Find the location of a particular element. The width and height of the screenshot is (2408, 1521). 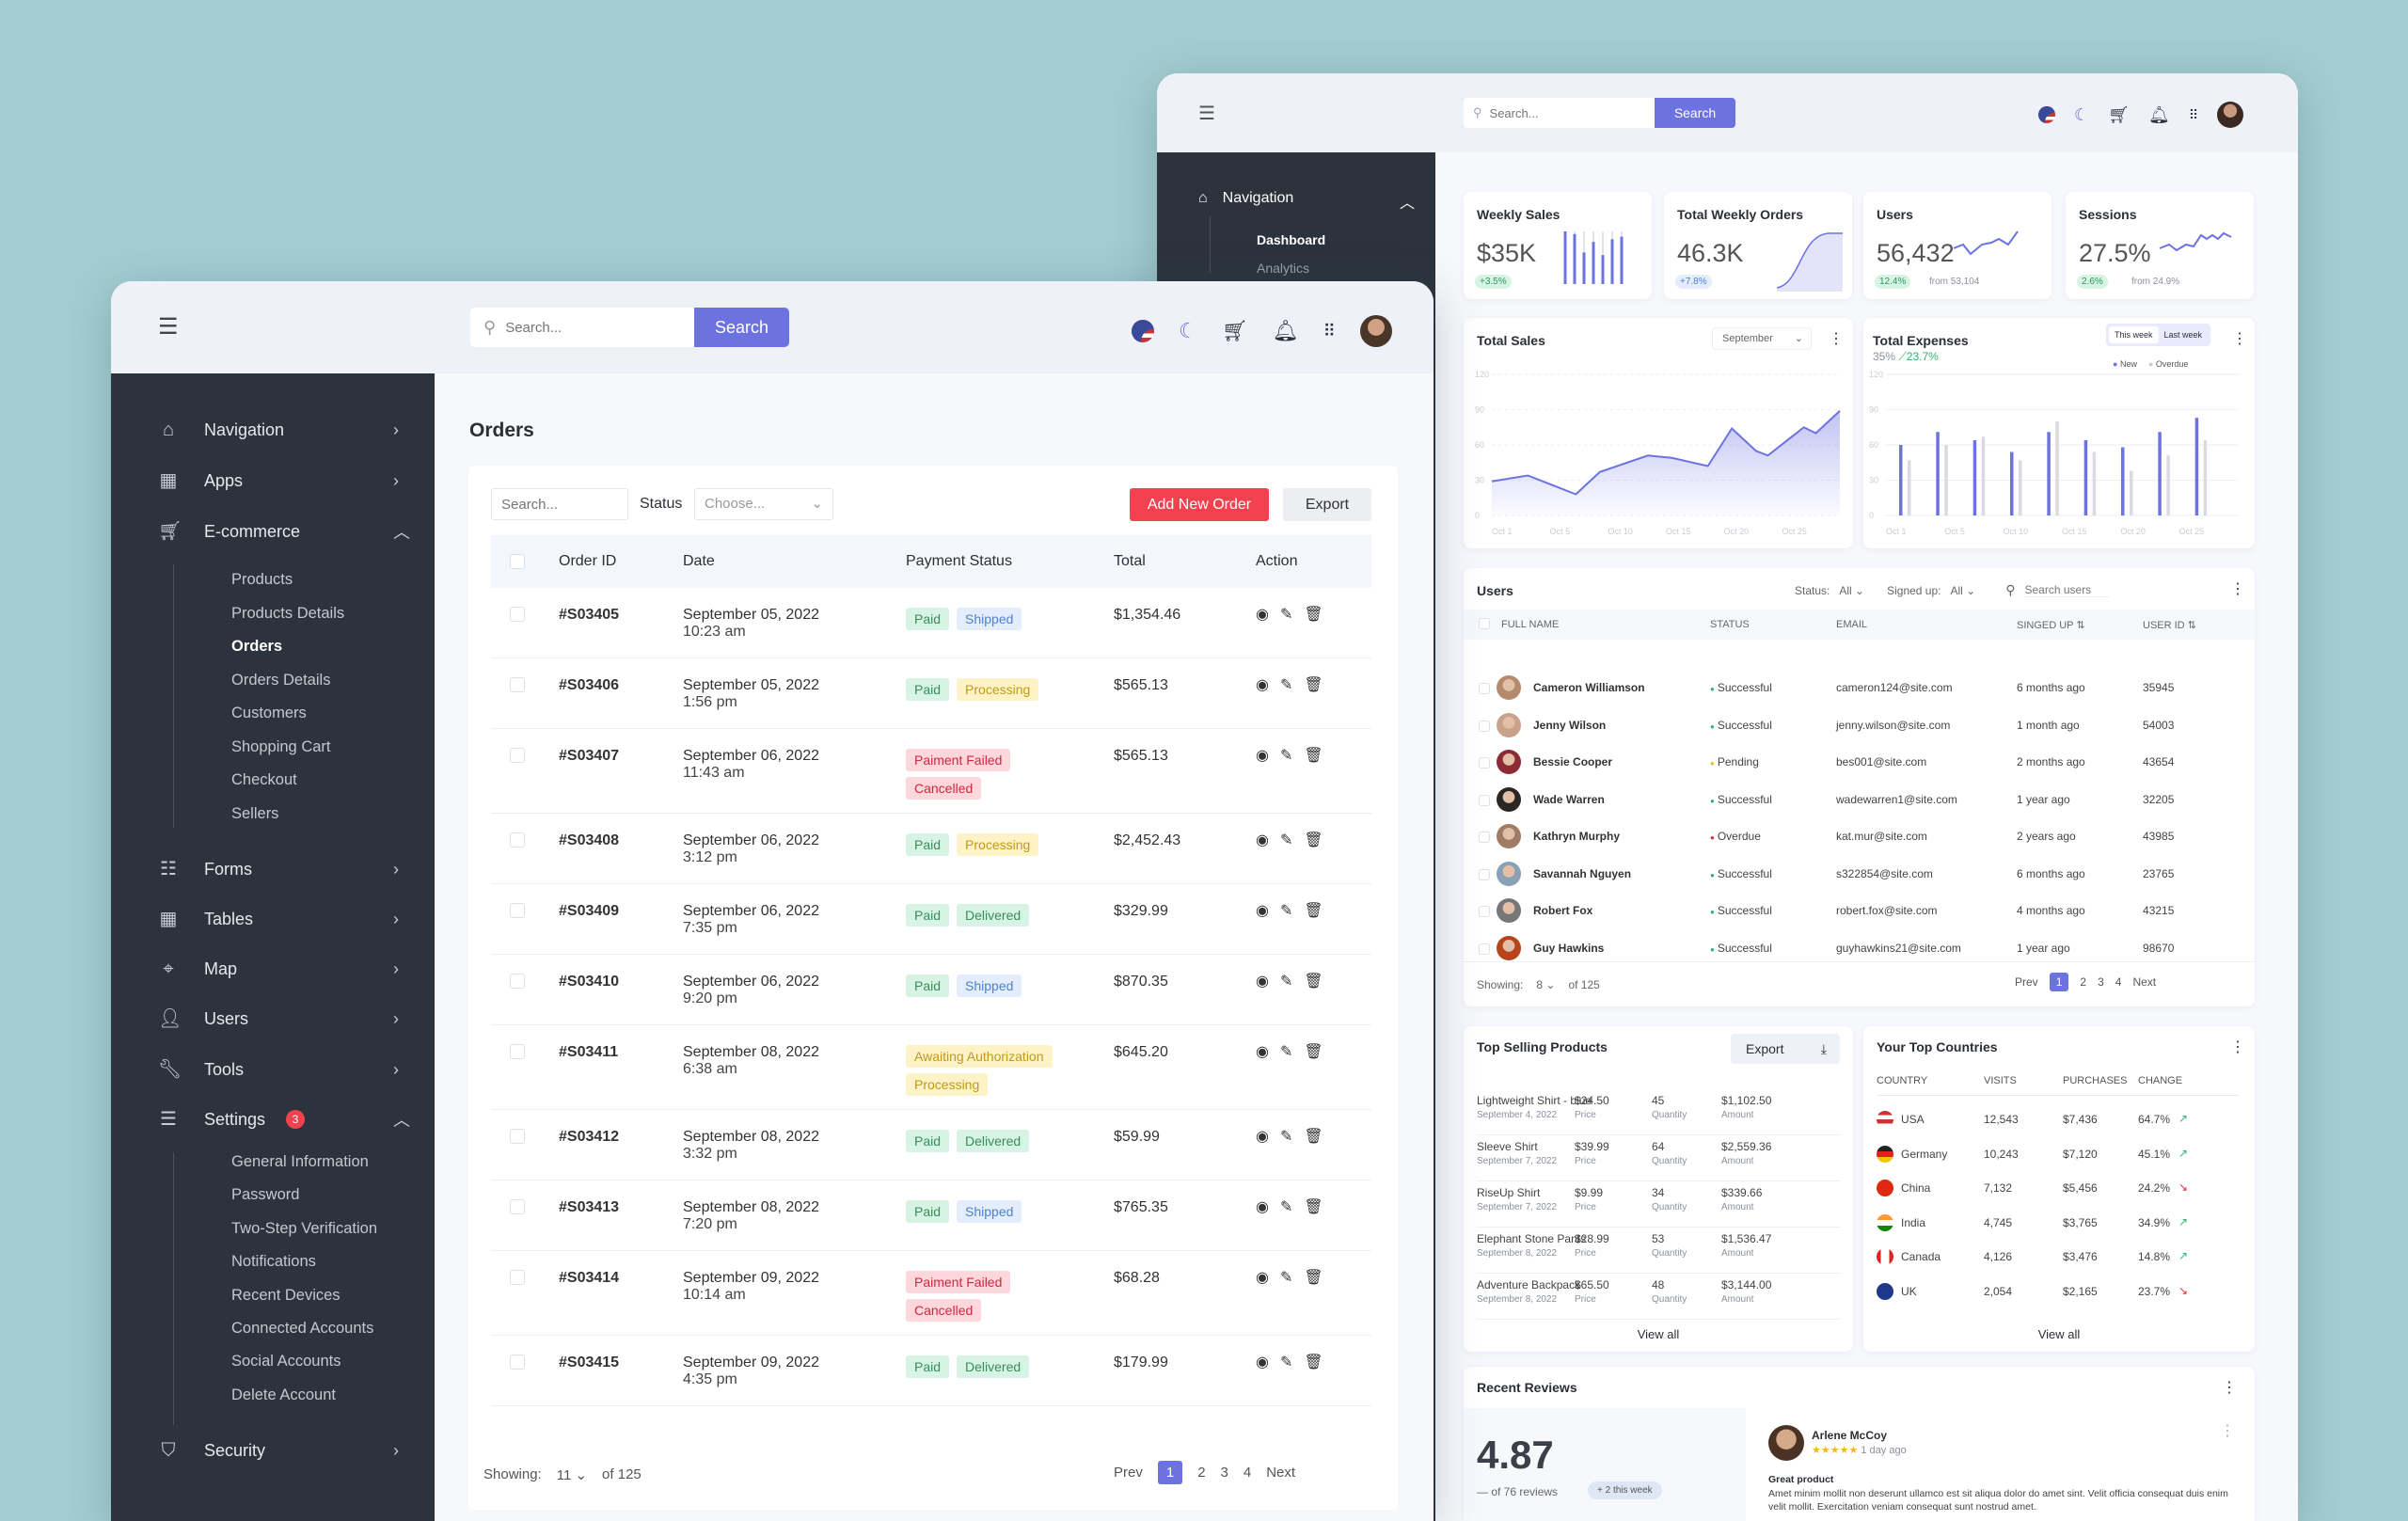

sidebar-subitem-products: Products is located at coordinates (262, 580).